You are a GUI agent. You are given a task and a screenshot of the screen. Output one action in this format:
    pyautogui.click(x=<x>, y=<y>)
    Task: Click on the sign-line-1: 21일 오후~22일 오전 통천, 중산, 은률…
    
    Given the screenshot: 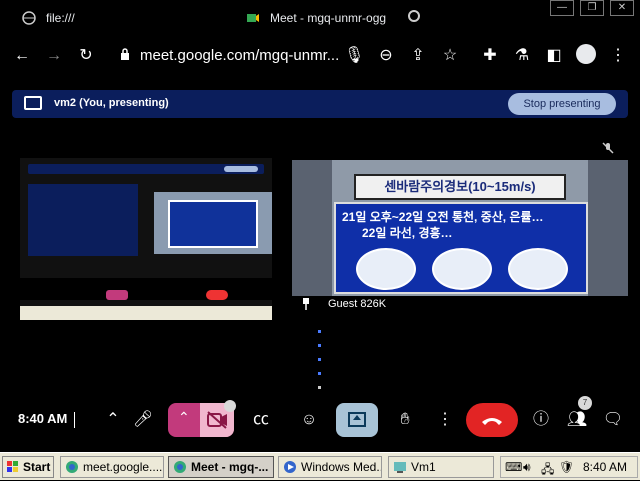 What is the action you would take?
    pyautogui.click(x=443, y=217)
    